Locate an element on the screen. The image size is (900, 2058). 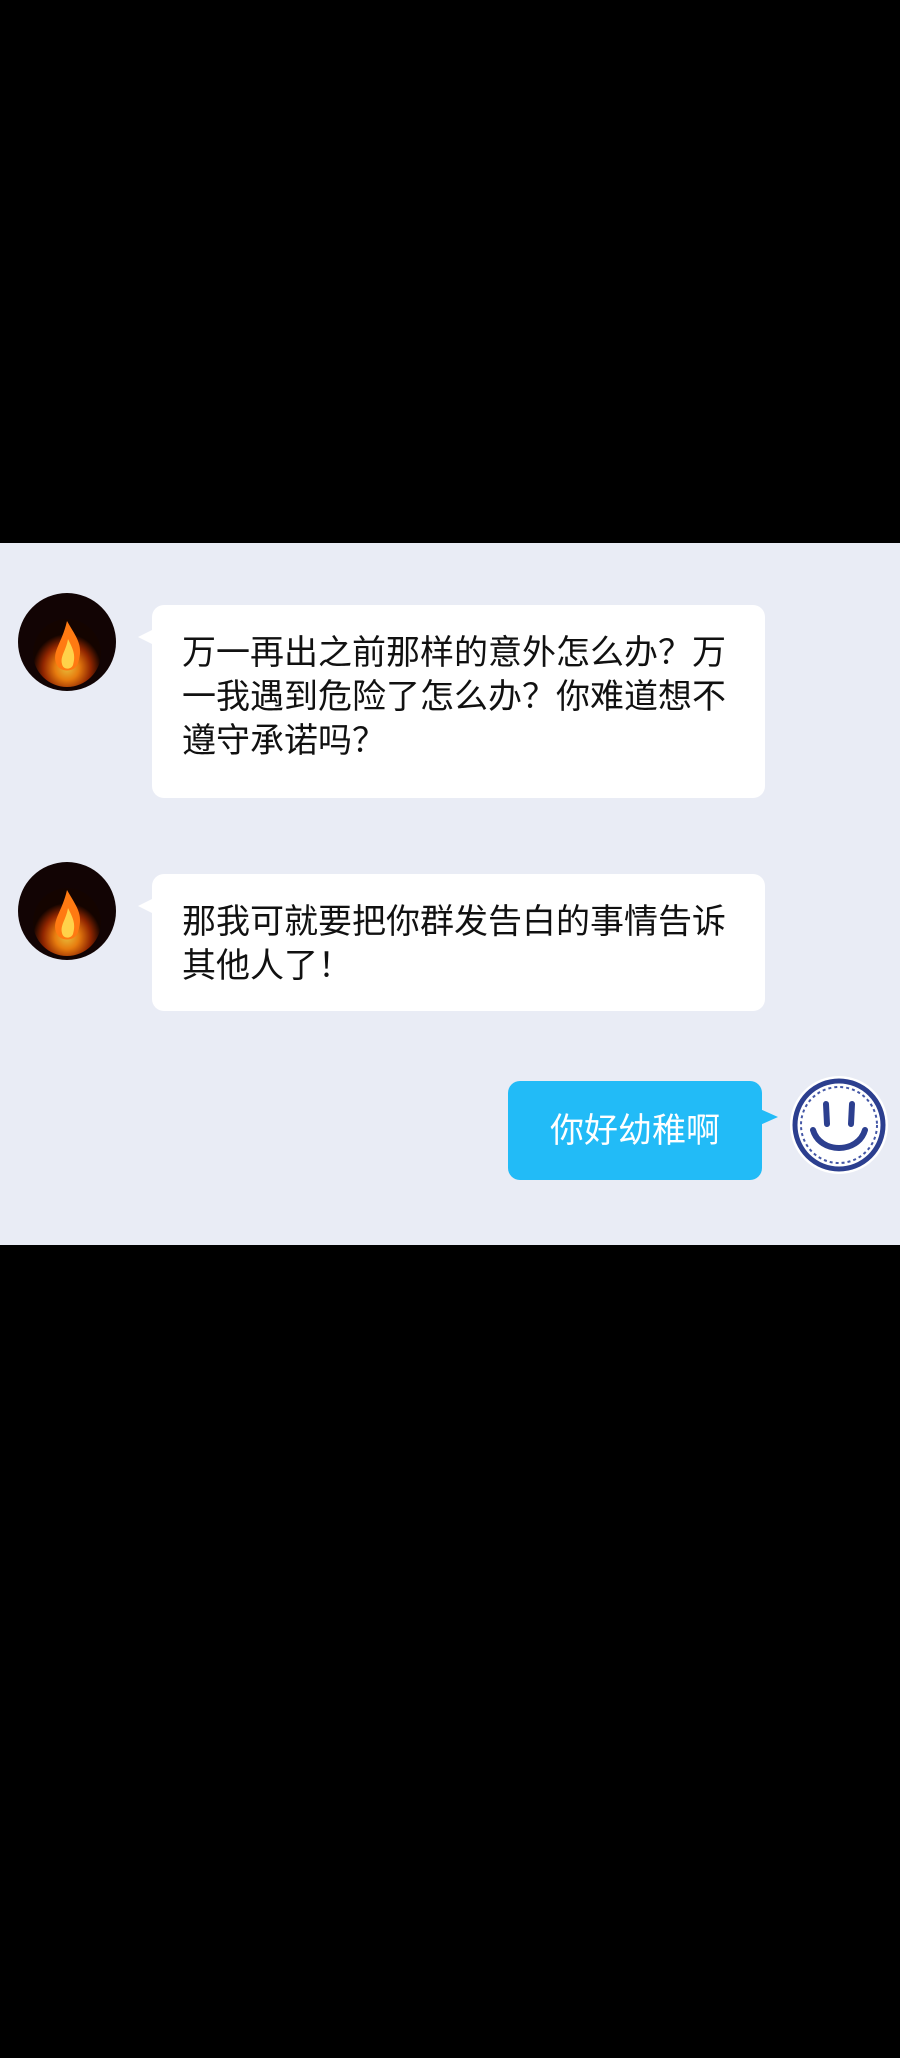
smiley-avatar is located at coordinates (839, 1125).